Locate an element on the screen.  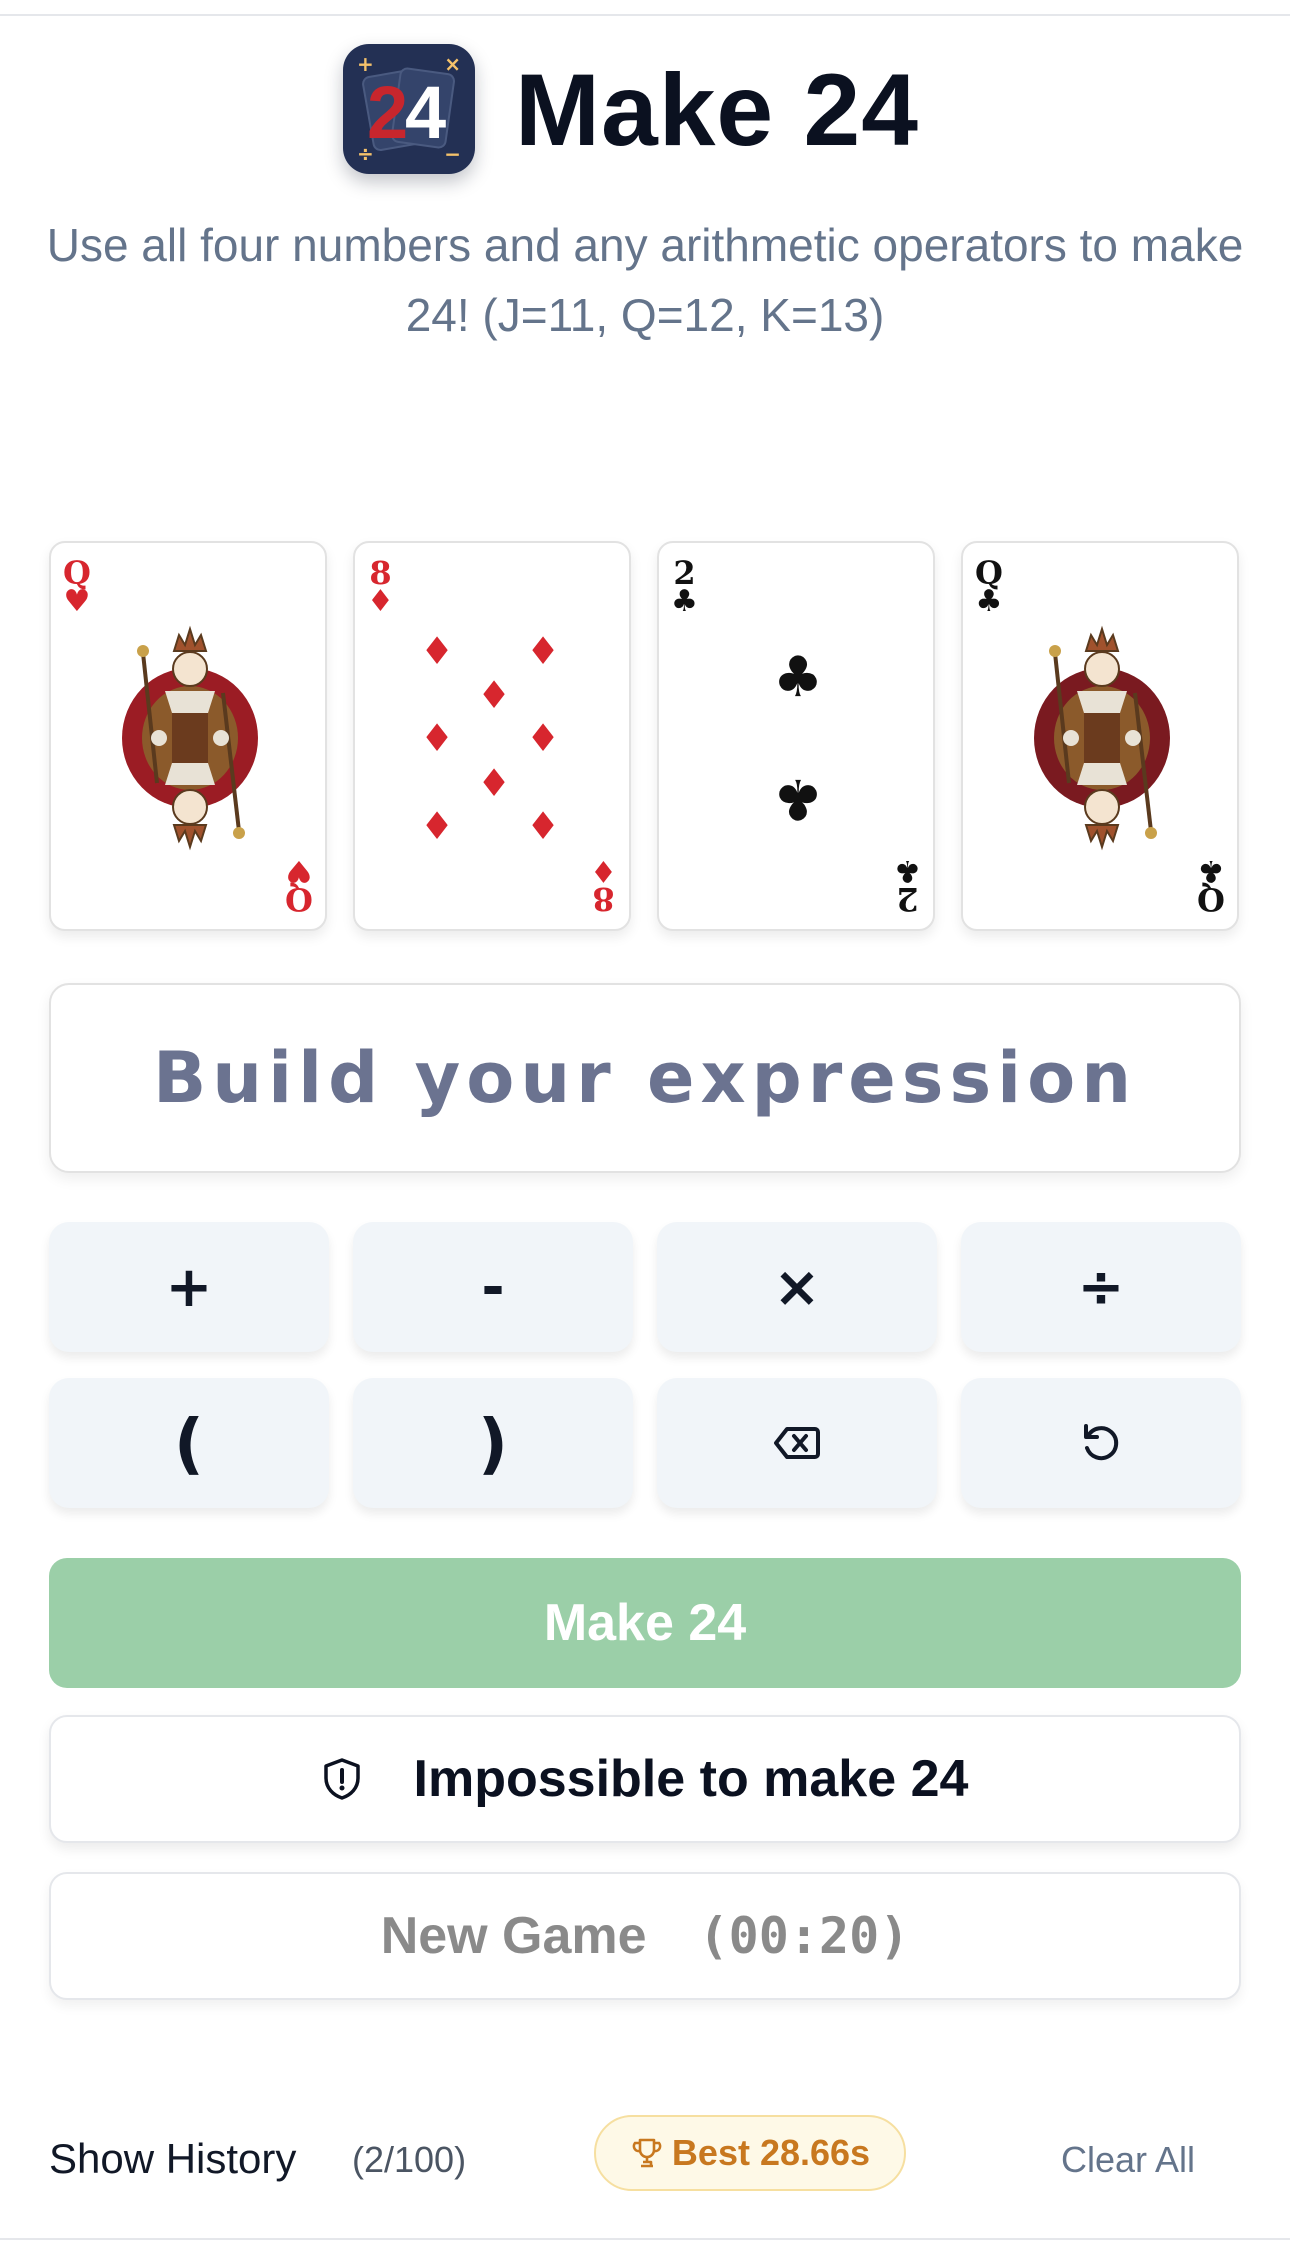
show-history-toggle: Show History is located at coordinates (172, 2159).